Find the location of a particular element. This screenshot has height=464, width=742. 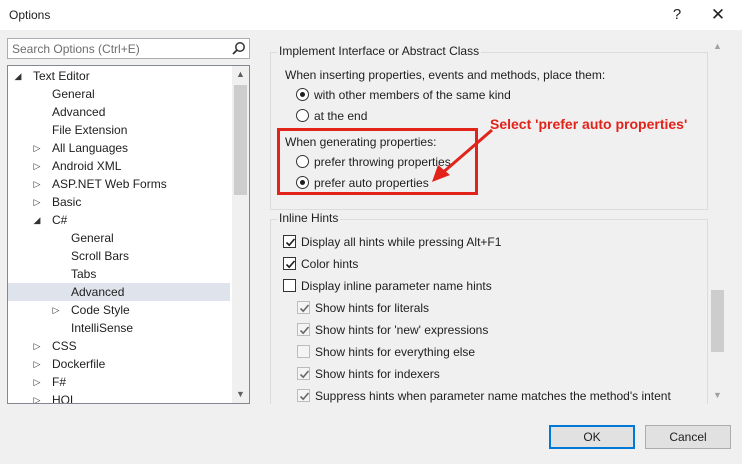

tree-item-label: Basic is located at coordinates (67, 202).